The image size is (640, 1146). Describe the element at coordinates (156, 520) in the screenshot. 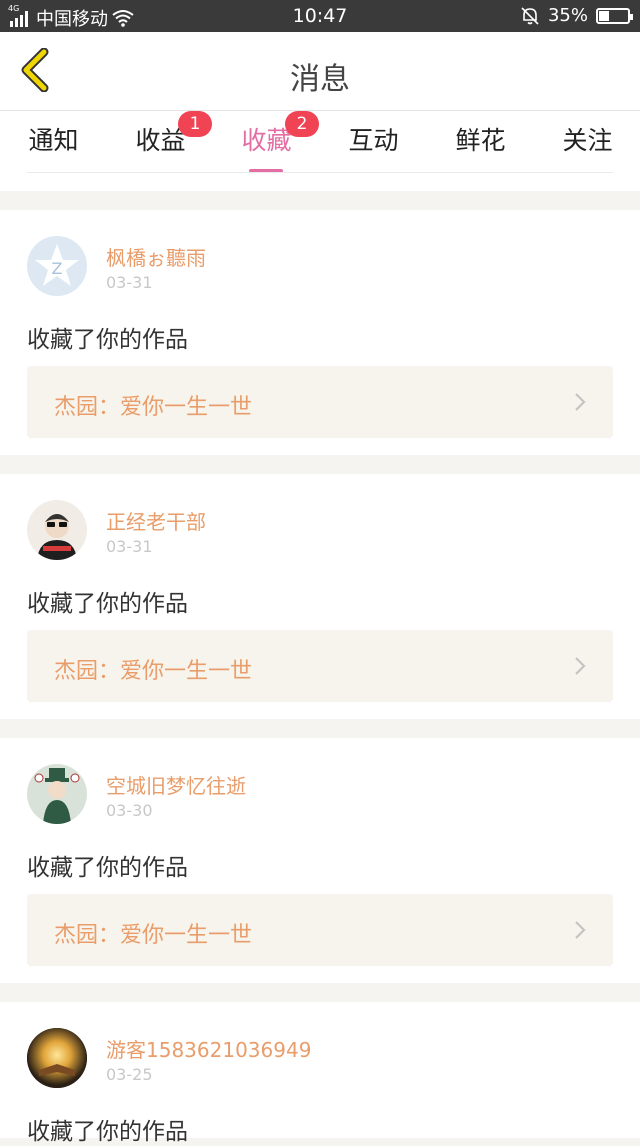

I see `username: 正经老干部` at that location.